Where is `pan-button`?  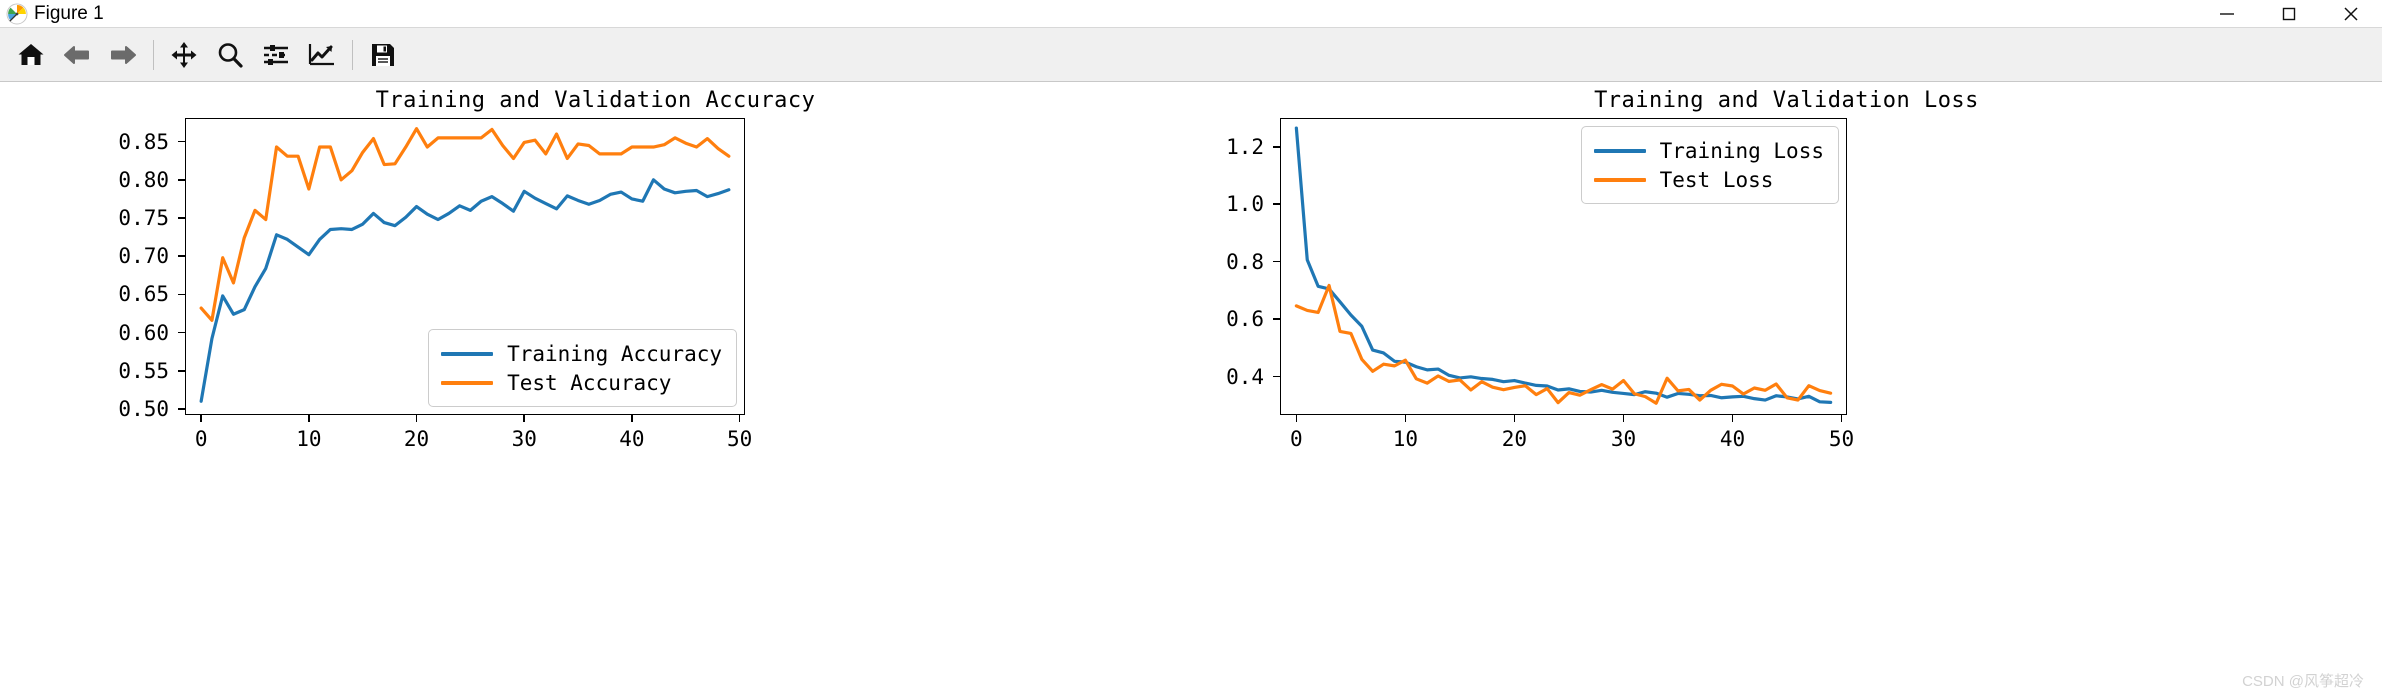
pan-button is located at coordinates (184, 55).